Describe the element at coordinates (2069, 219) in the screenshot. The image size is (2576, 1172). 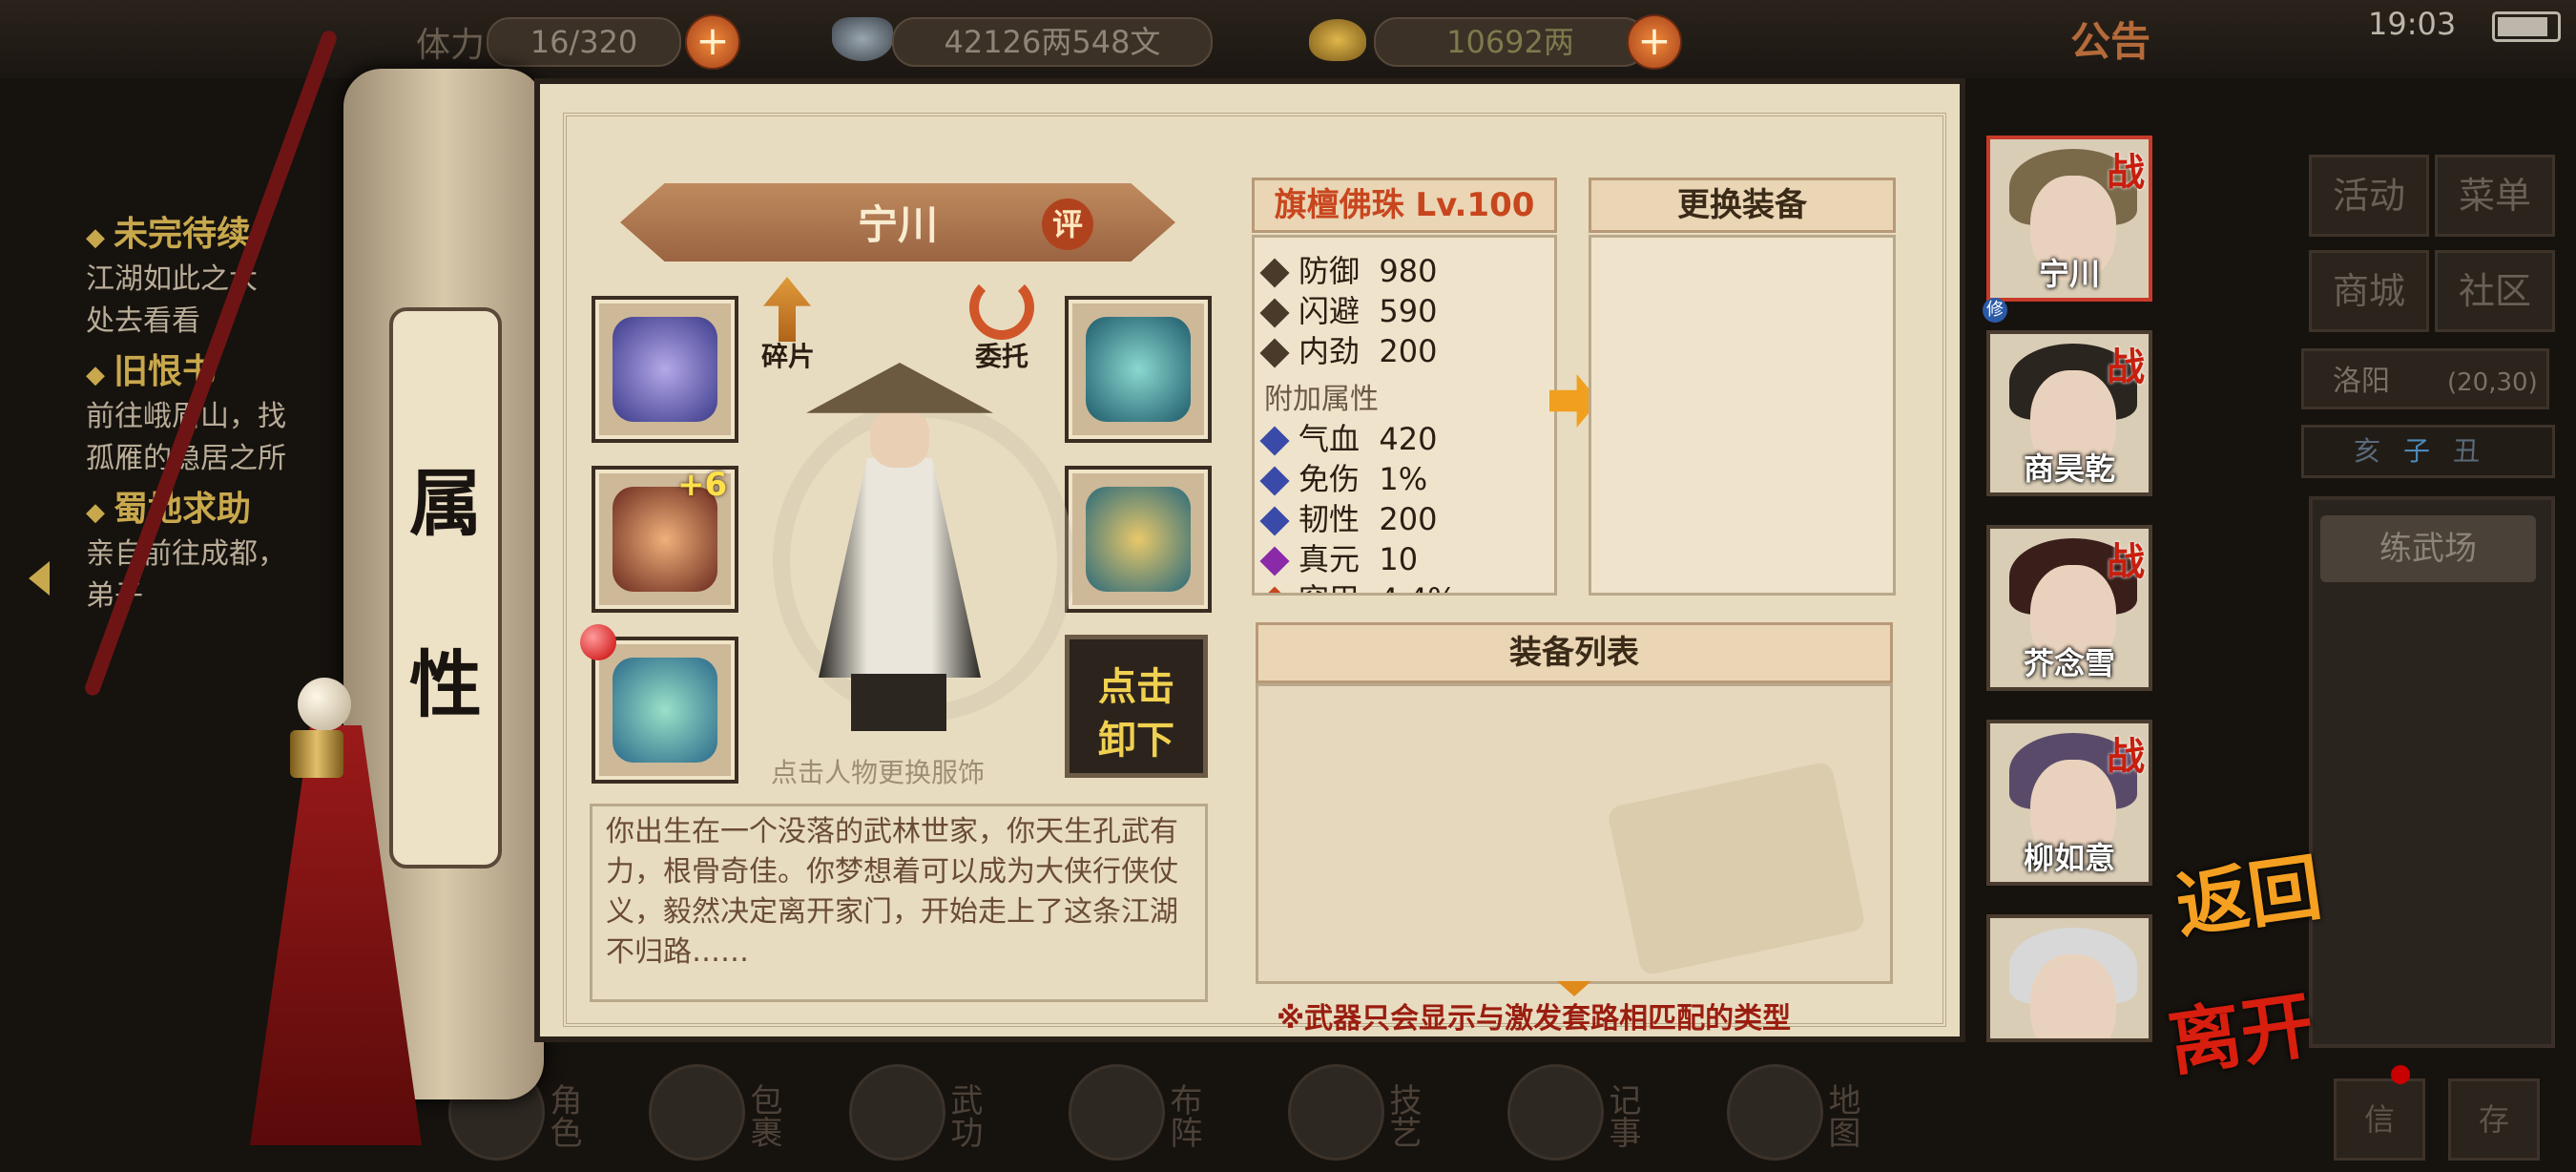
I see `party-member: 战 宁川` at that location.